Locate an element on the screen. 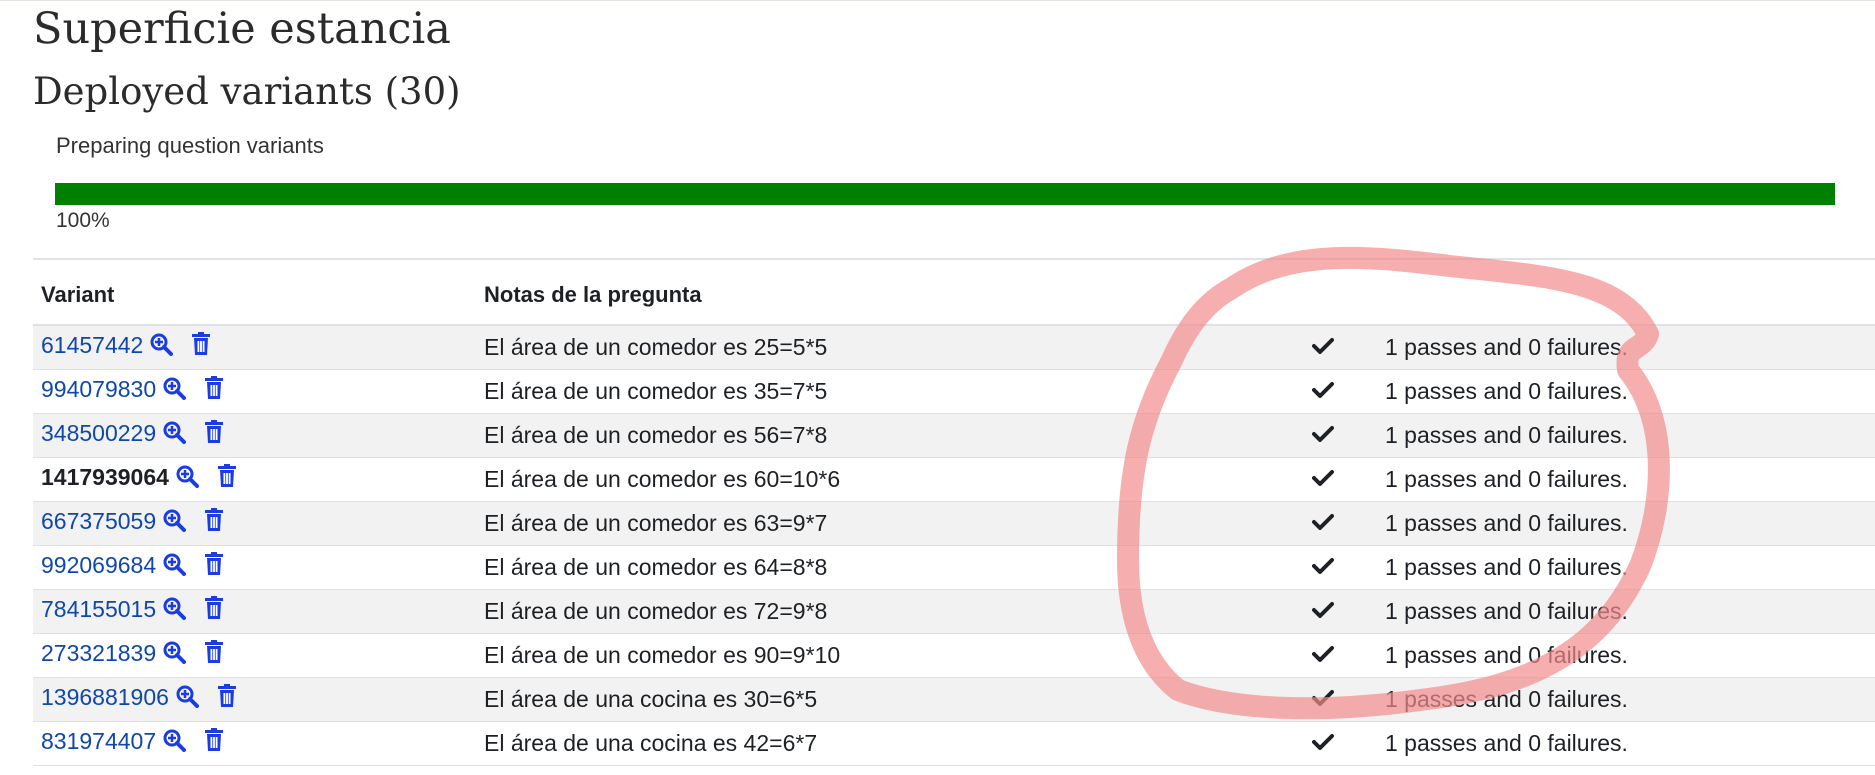 The image size is (1875, 775). variant-link: 831974407 is located at coordinates (98, 741).